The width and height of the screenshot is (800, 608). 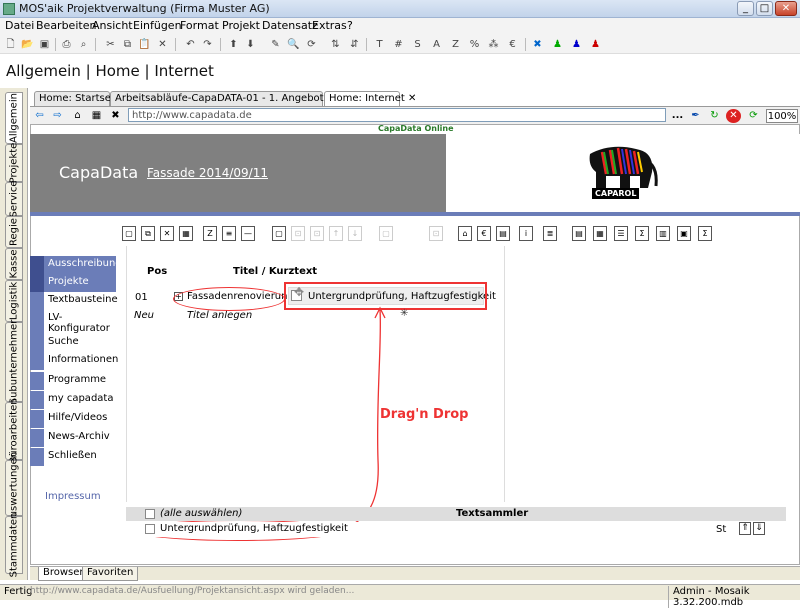 I want to click on toolbar-text-z: Z, so click(x=455, y=44).